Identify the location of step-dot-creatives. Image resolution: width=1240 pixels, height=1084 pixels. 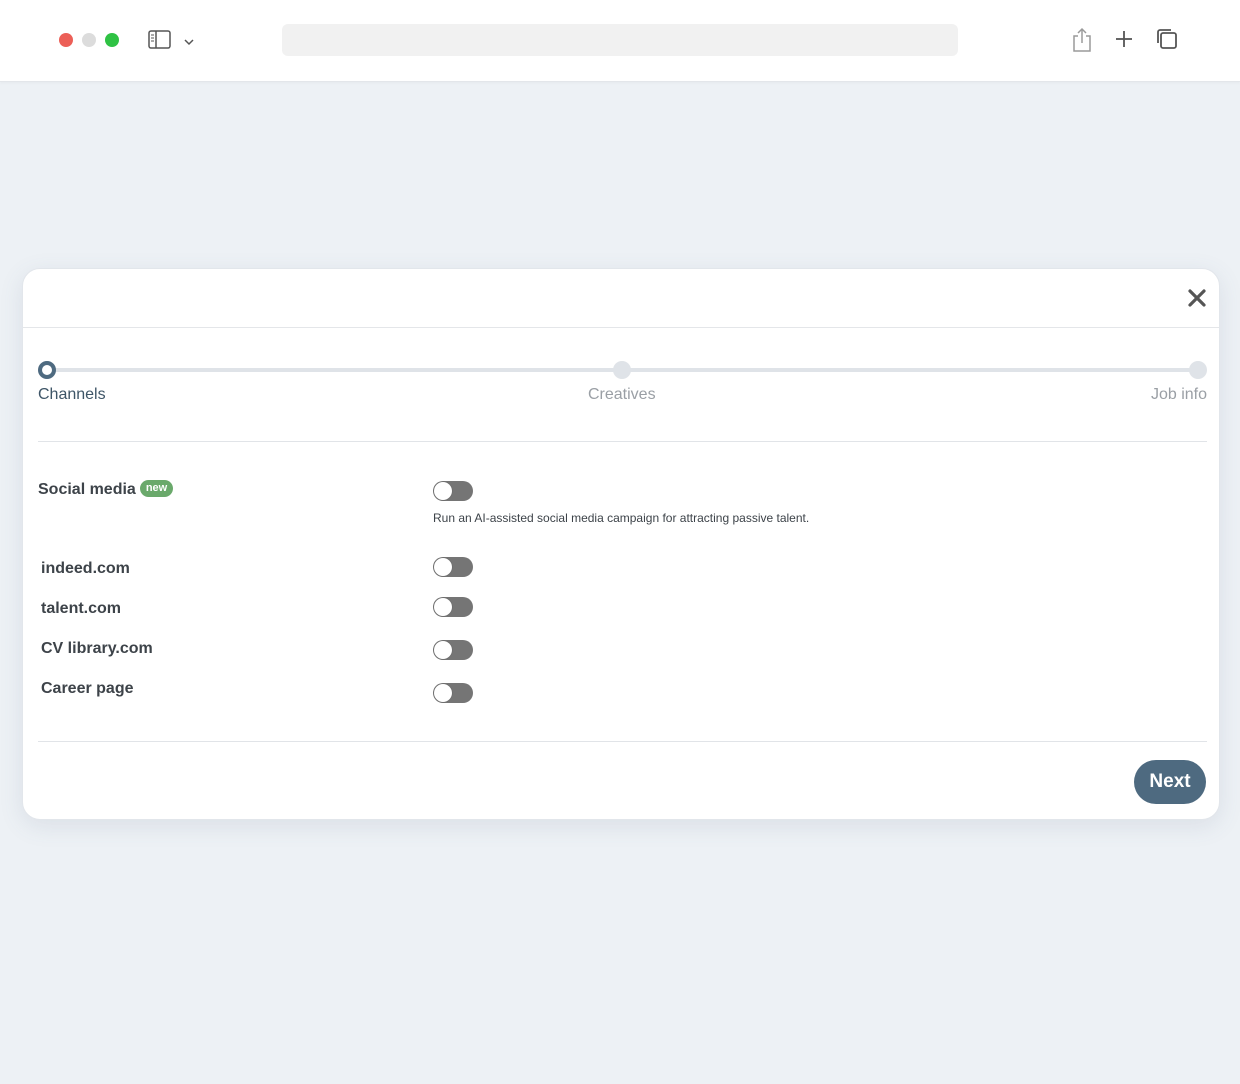
(622, 370).